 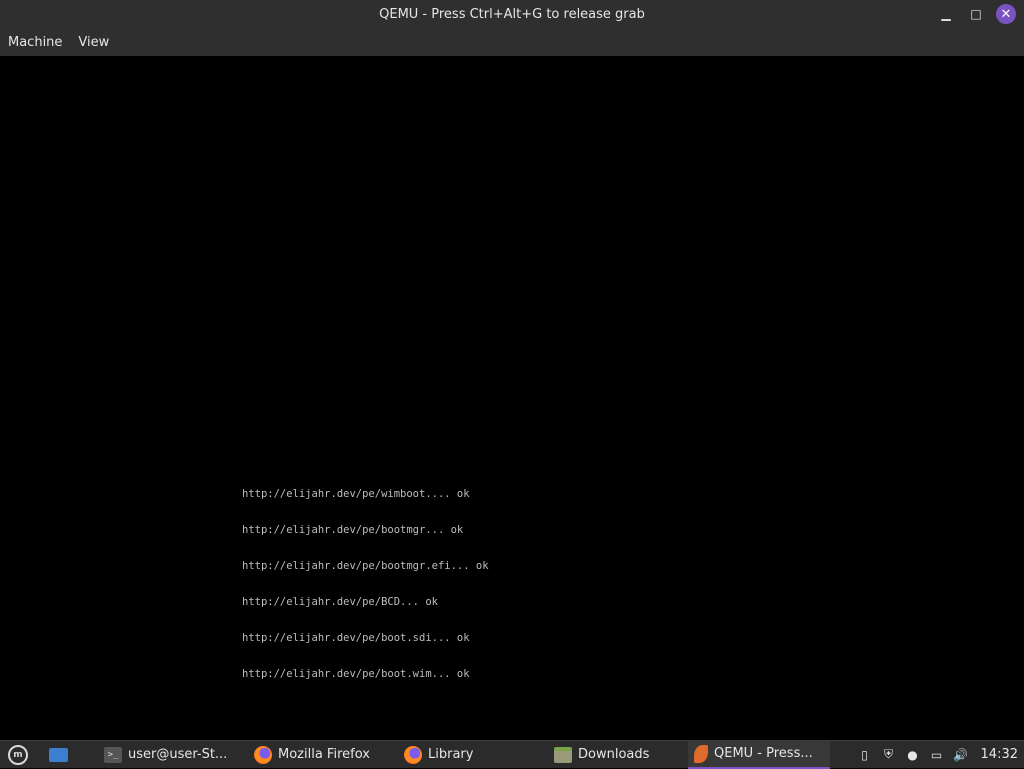 I want to click on close-icon: ✕, so click(x=1006, y=14).